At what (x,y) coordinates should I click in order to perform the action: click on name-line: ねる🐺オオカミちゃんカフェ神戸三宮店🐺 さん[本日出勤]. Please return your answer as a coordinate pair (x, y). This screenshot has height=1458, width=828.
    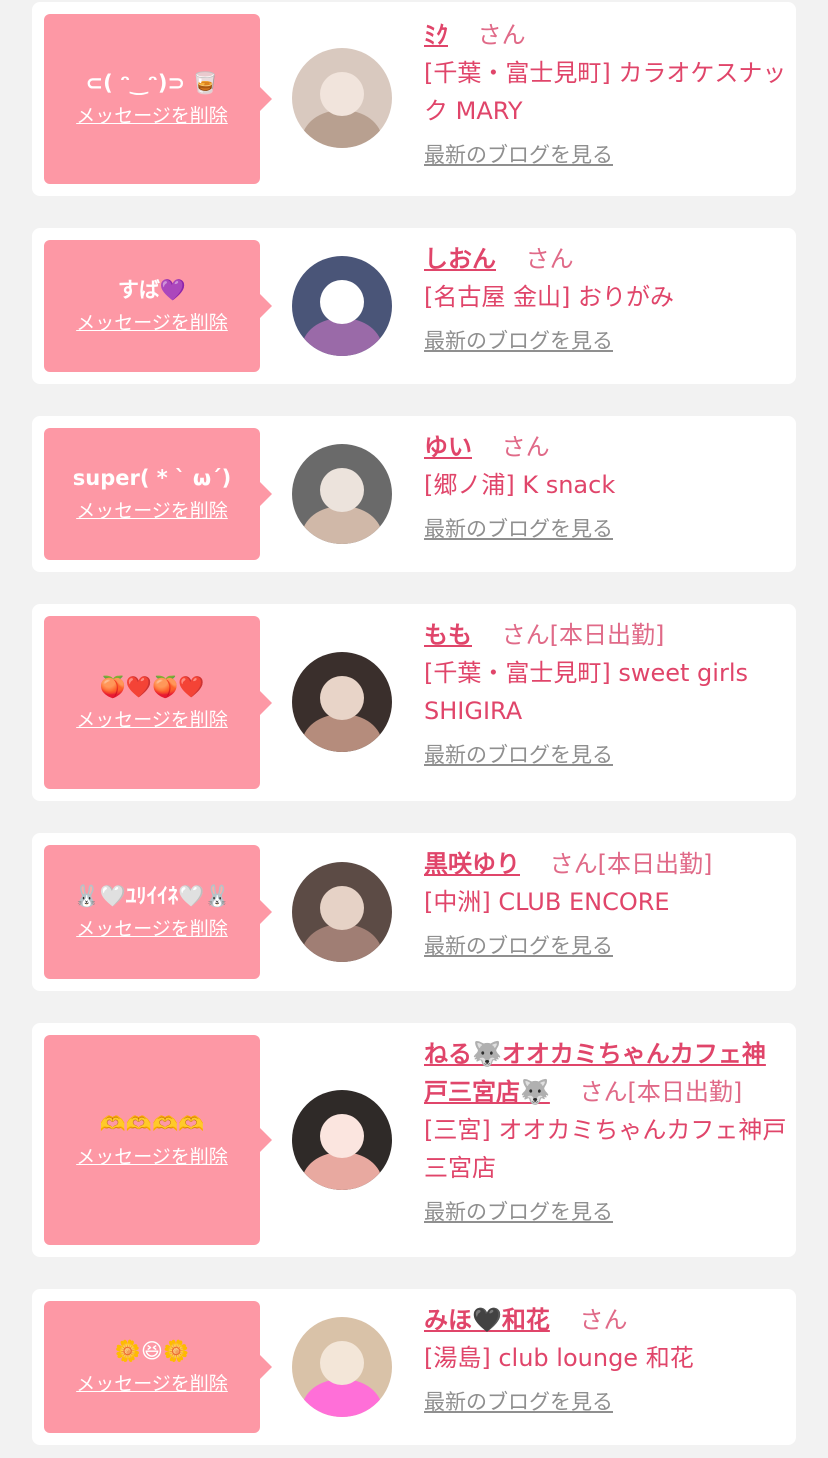
    Looking at the image, I should click on (606, 1073).